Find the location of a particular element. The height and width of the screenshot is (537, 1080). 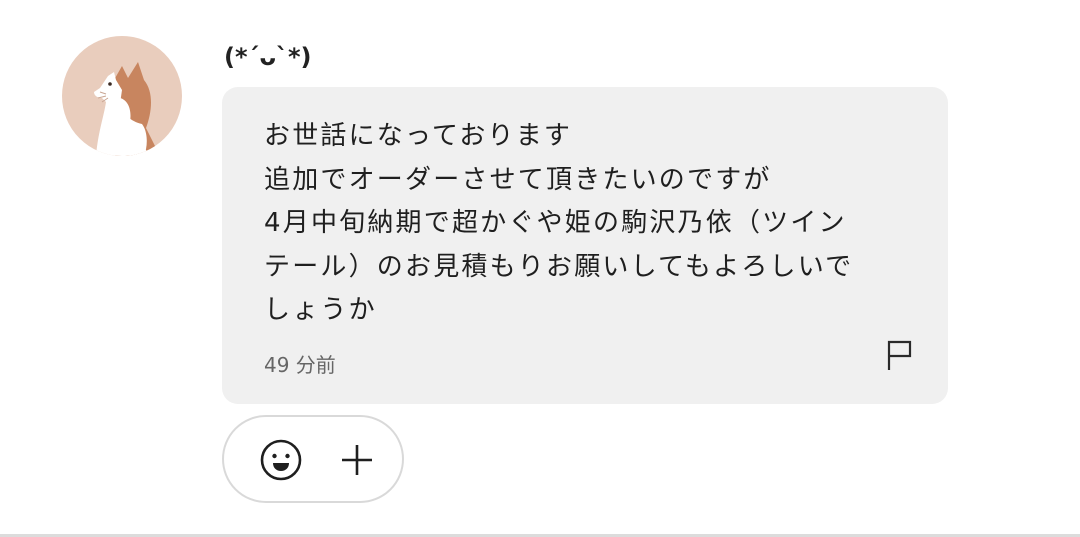

flag-icon is located at coordinates (899, 355).